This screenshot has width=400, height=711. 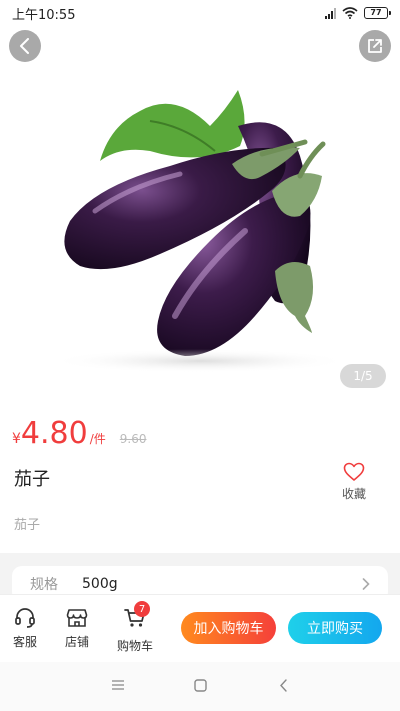 I want to click on status-icons: 77, so click(x=358, y=13).